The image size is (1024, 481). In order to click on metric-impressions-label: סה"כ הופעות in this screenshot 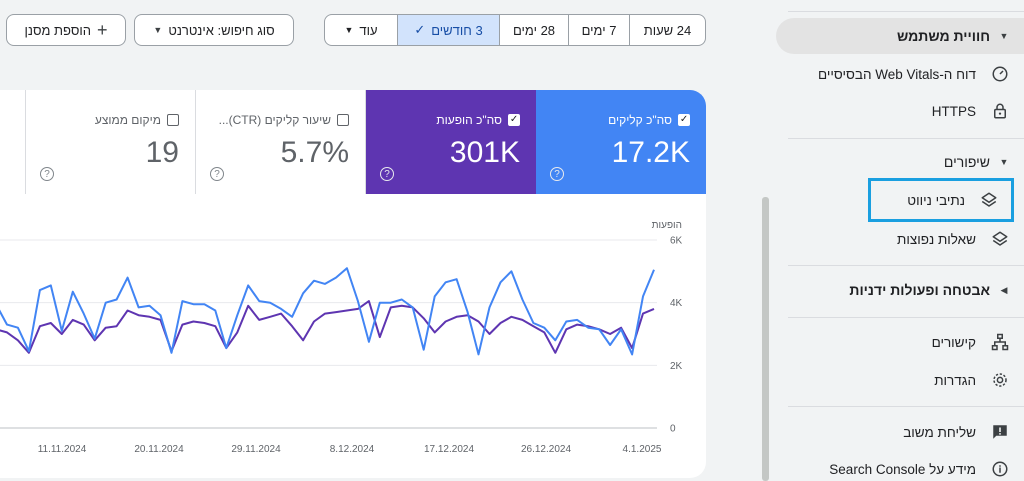, I will do `click(469, 120)`.